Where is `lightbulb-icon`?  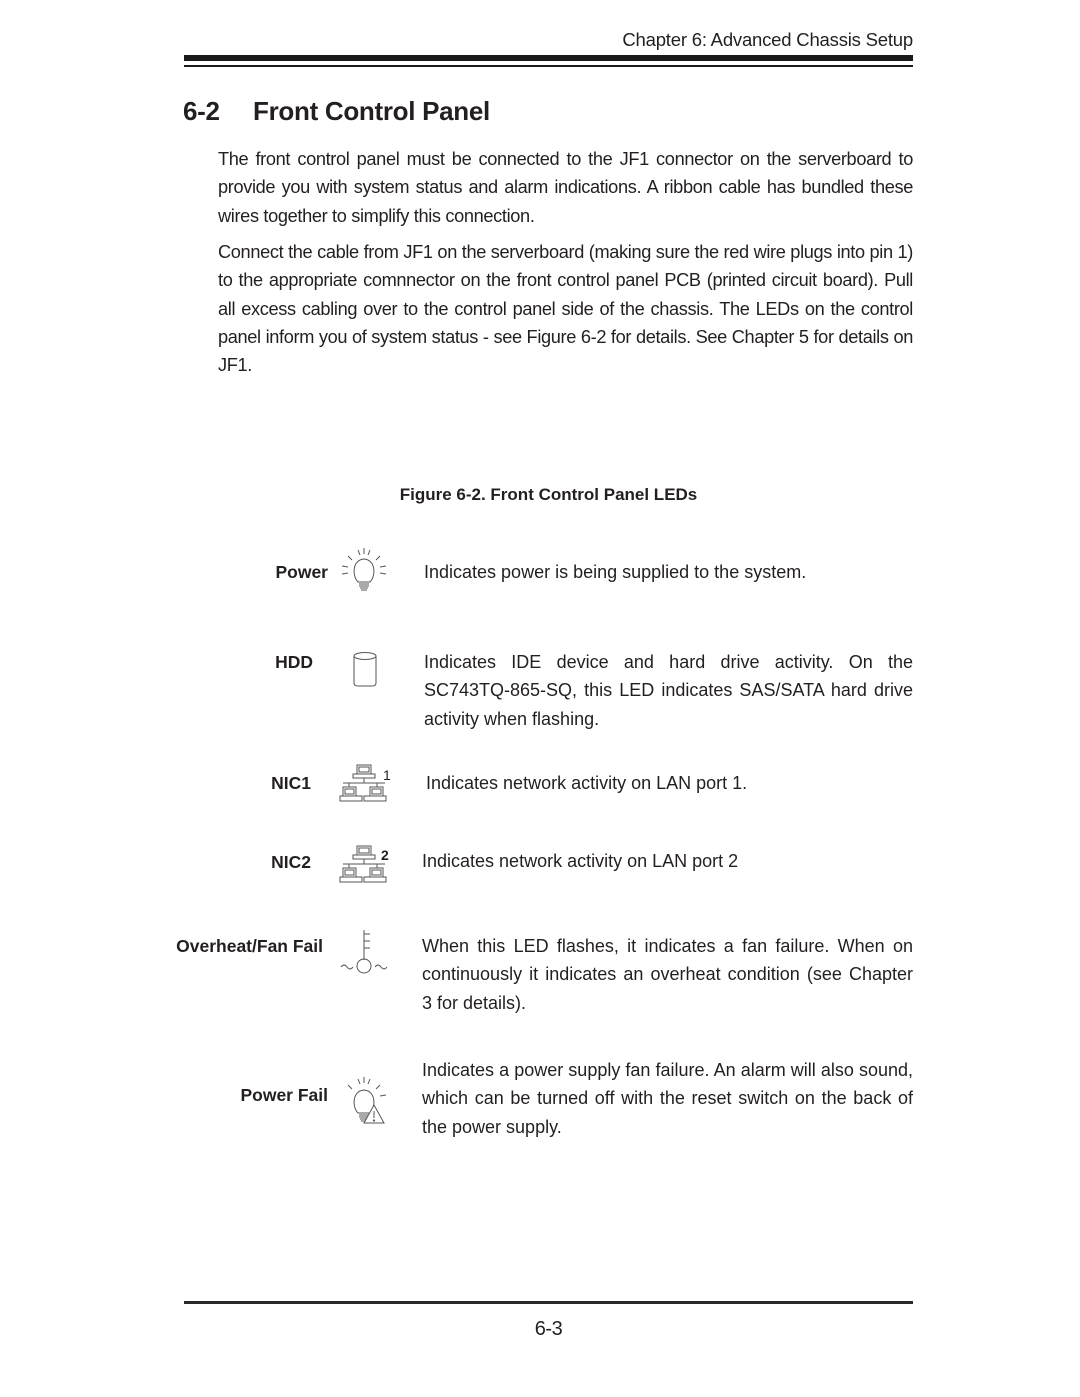
lightbulb-icon is located at coordinates (364, 572).